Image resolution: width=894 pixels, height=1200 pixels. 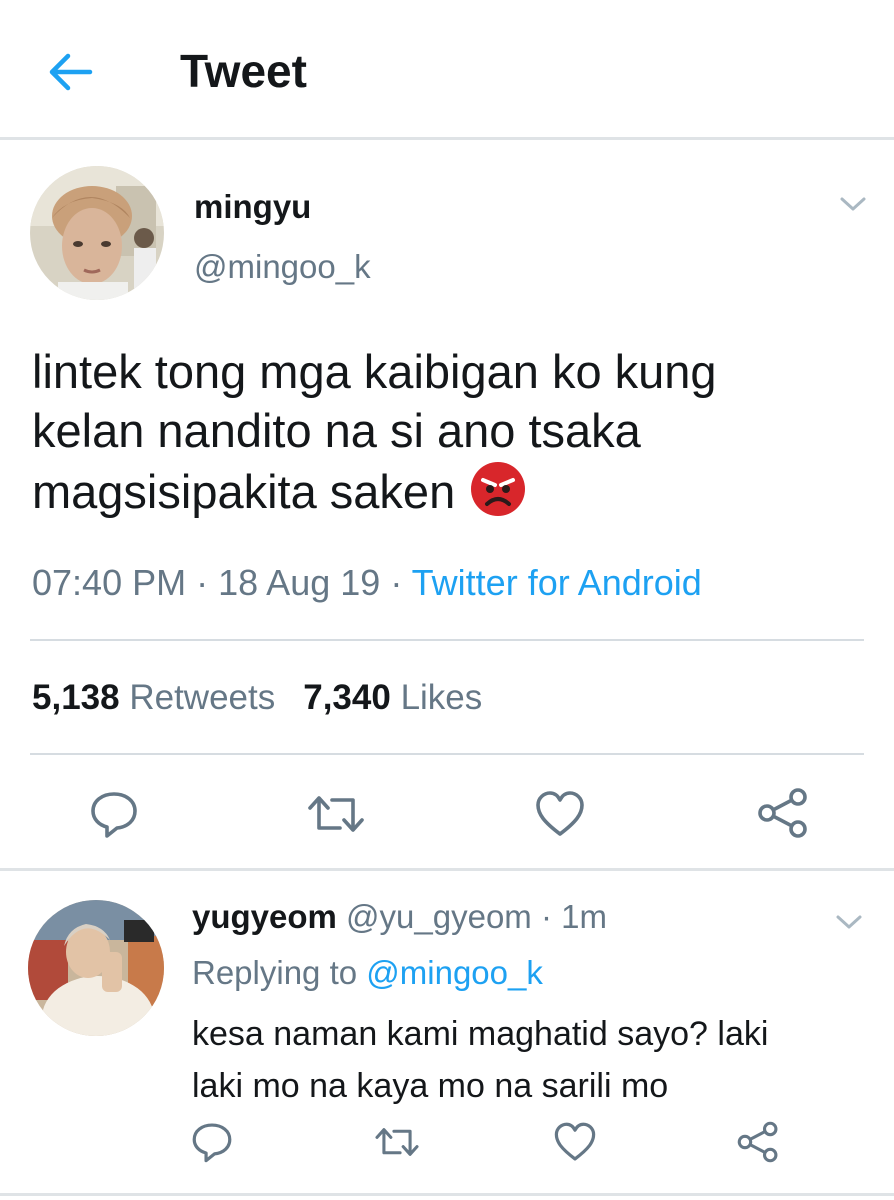 I want to click on like-button, so click(x=560, y=814).